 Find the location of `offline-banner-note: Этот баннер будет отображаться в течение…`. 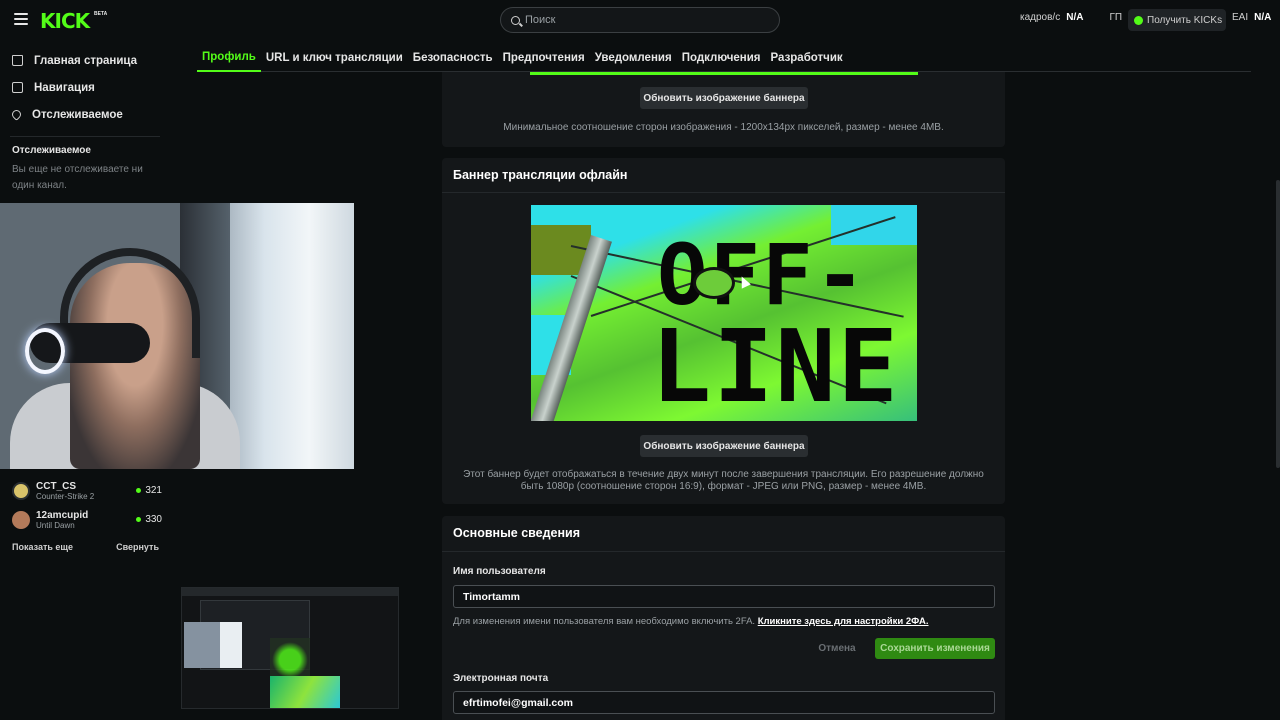

offline-banner-note: Этот баннер будет отображаться в течение… is located at coordinates (723, 480).